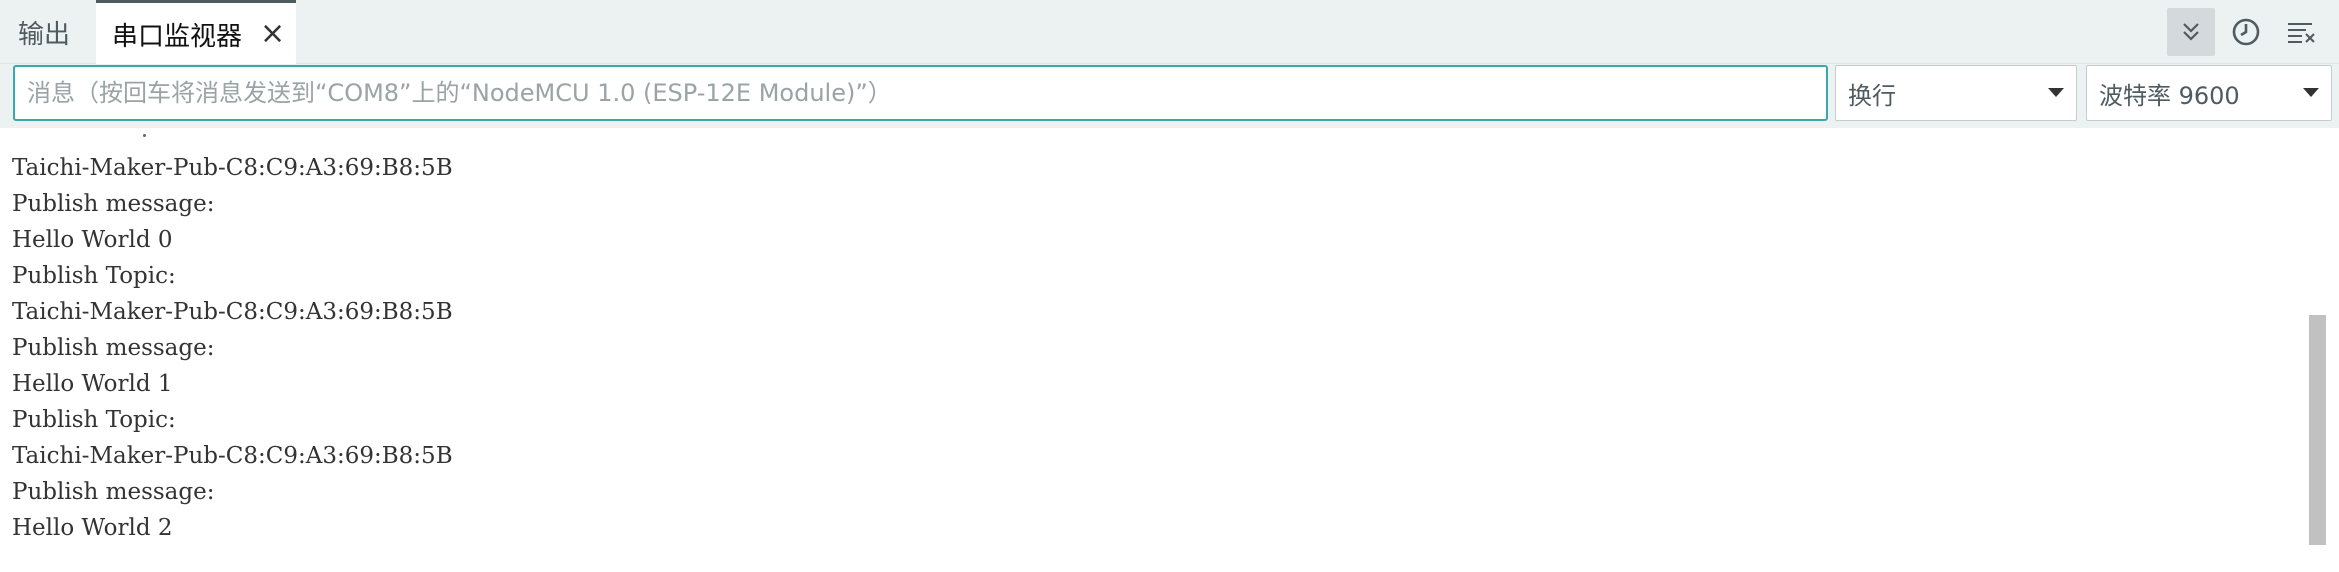  Describe the element at coordinates (92, 240) in the screenshot. I see `output-line: Hello World 0` at that location.